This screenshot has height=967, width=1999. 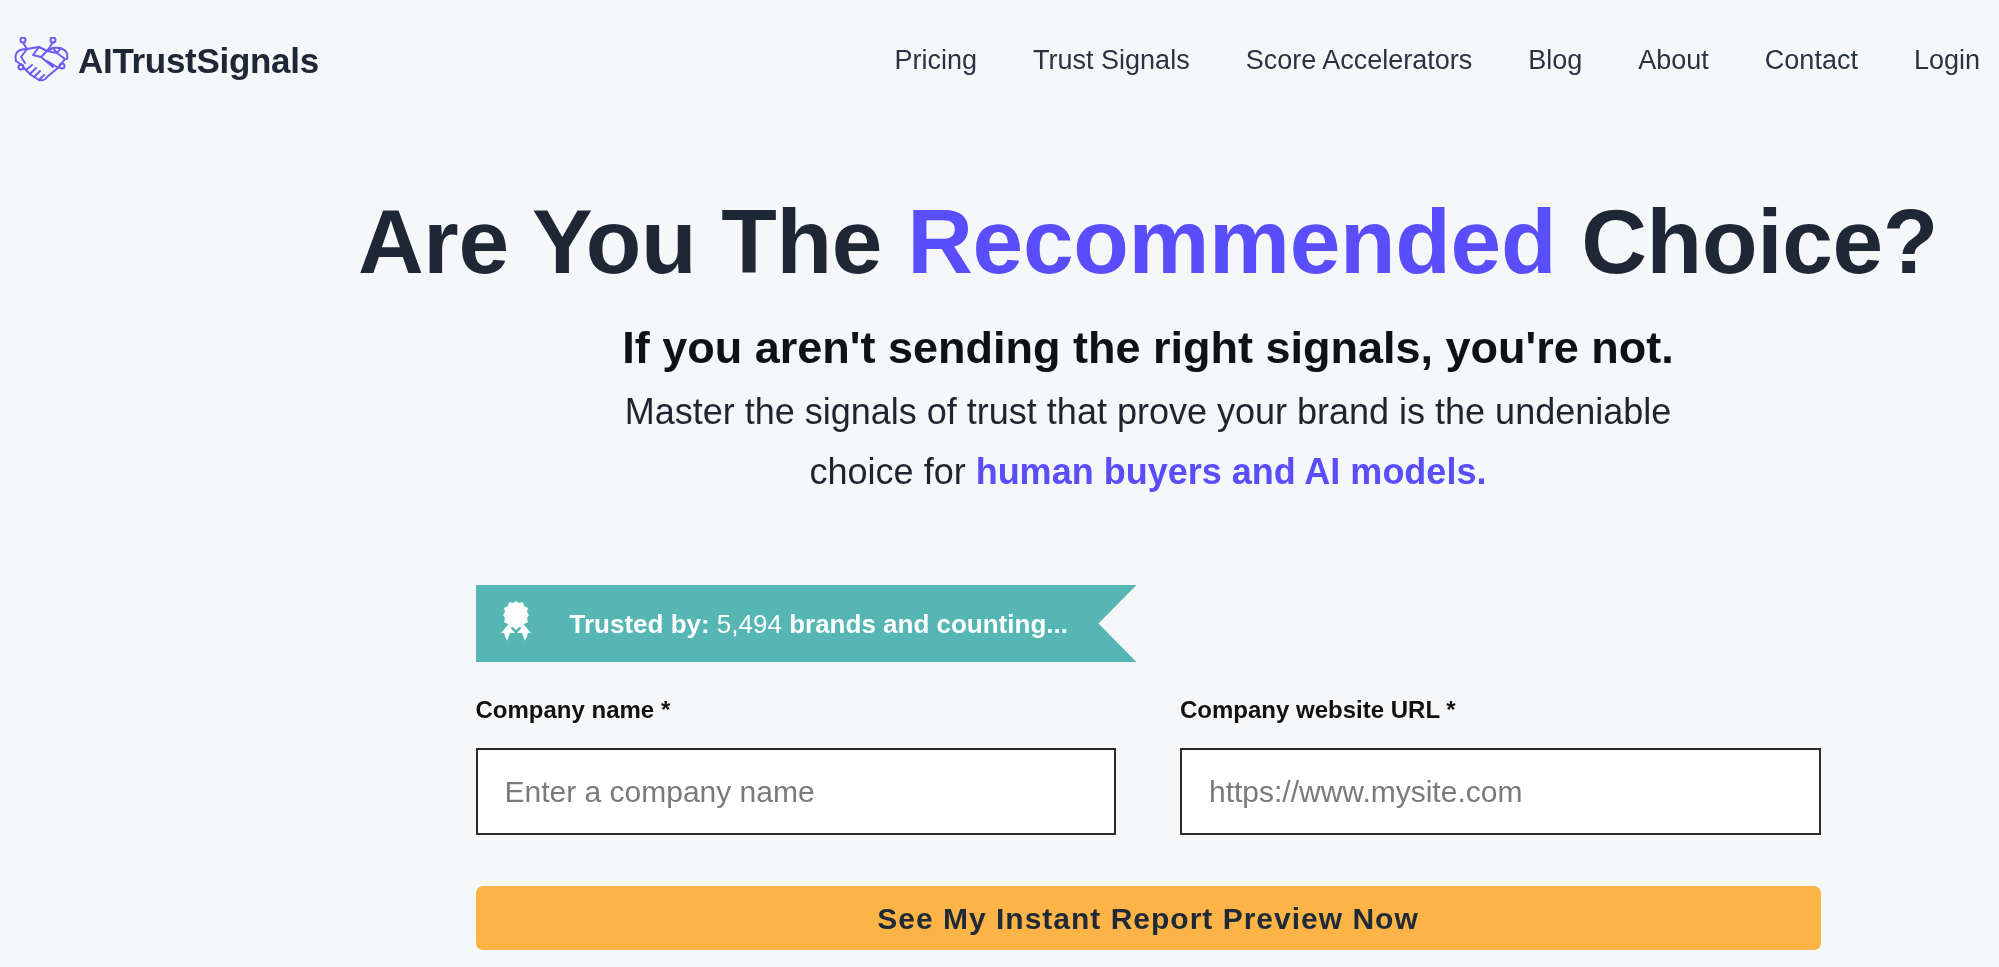 What do you see at coordinates (1148, 242) in the screenshot?
I see `hero-heading: Are You The Recommended Choice?` at bounding box center [1148, 242].